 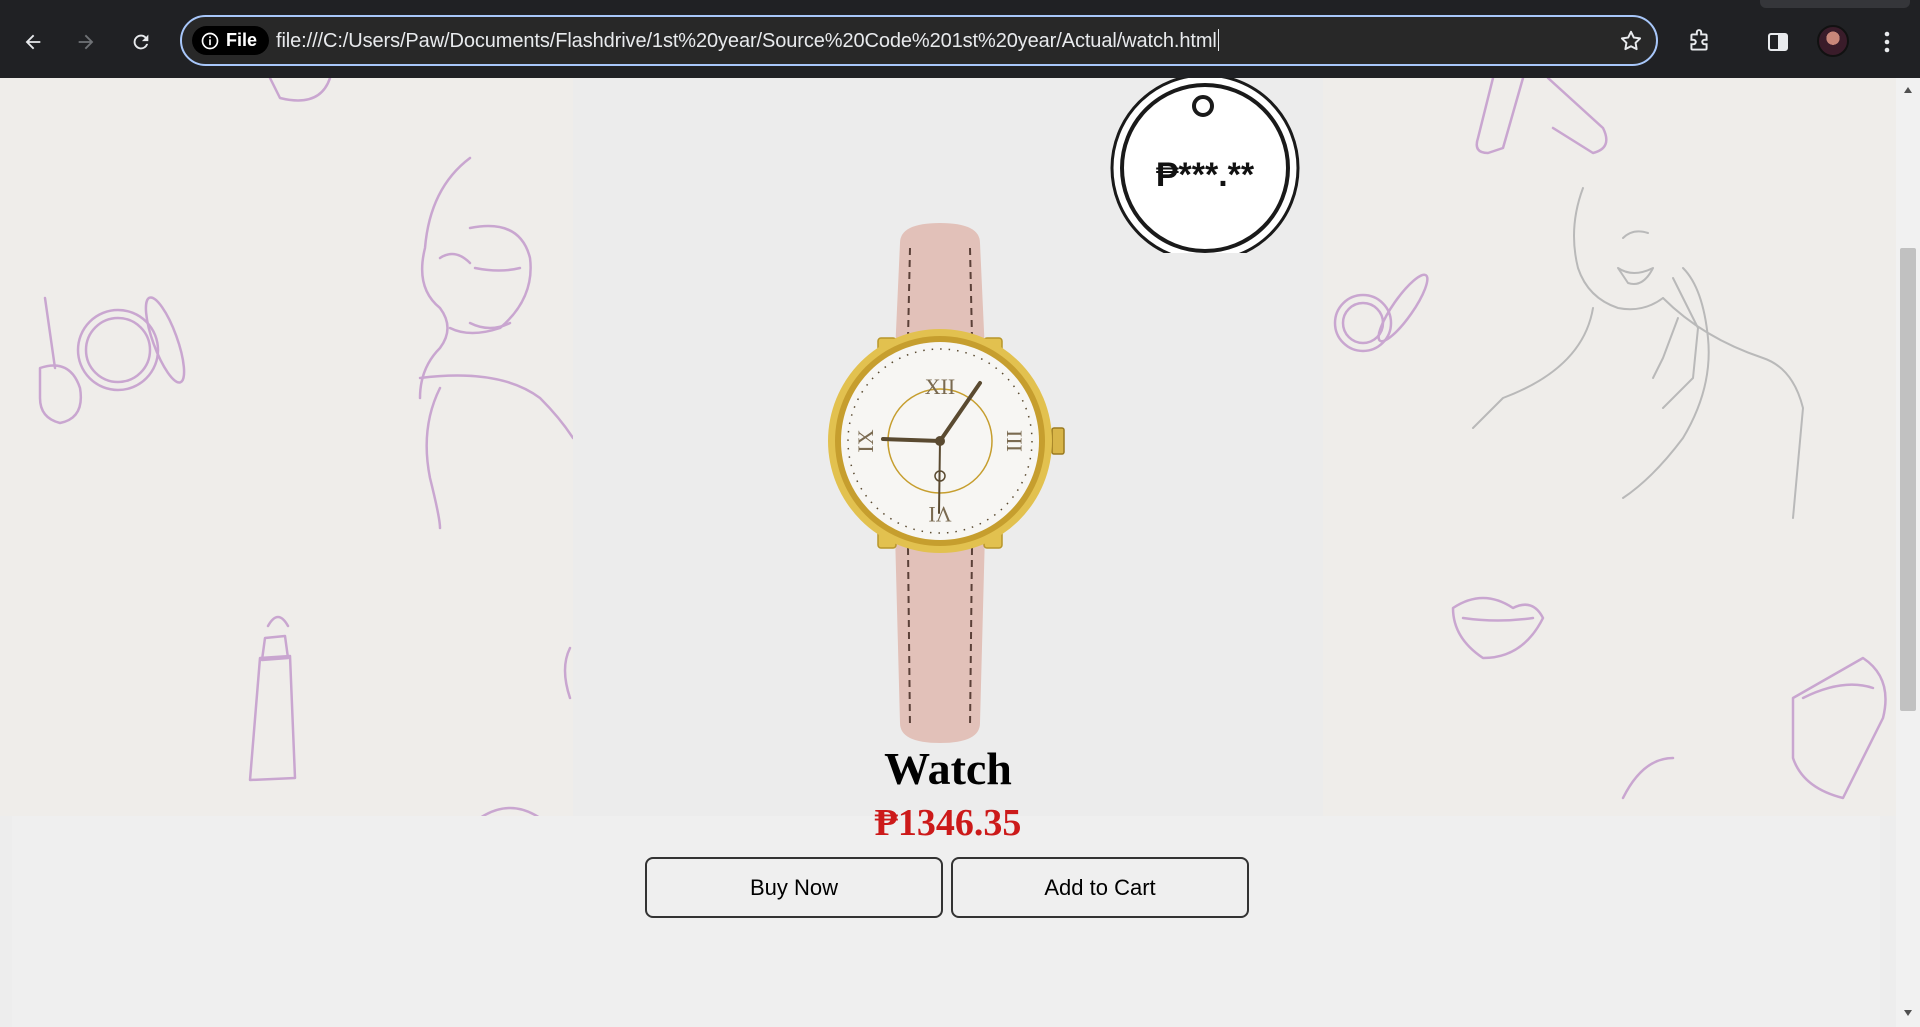 I want to click on side-panel-icon, so click(x=1778, y=42).